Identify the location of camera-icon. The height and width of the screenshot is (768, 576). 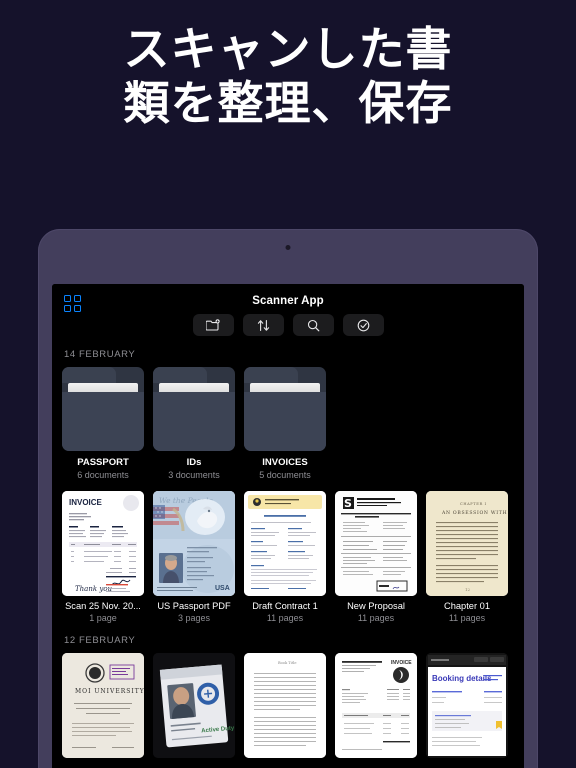
(288, 247).